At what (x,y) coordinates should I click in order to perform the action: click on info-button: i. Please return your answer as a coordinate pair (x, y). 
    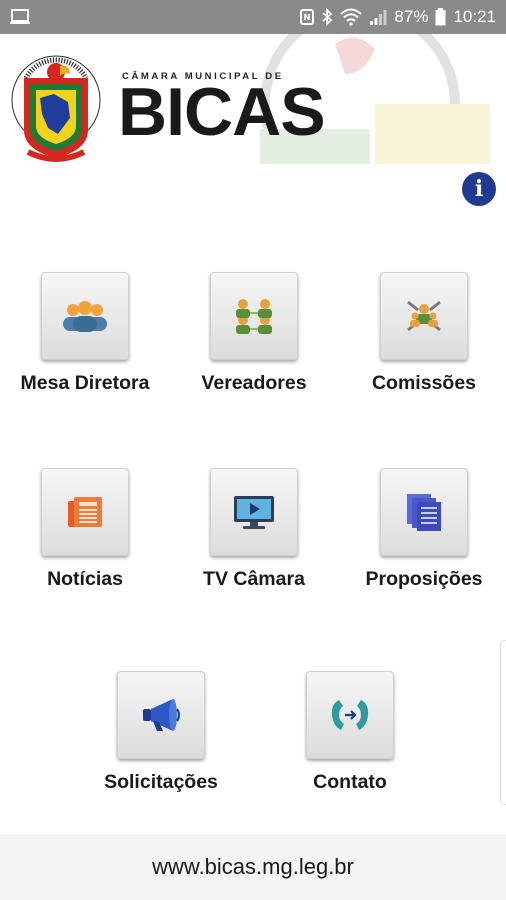
    Looking at the image, I should click on (479, 189).